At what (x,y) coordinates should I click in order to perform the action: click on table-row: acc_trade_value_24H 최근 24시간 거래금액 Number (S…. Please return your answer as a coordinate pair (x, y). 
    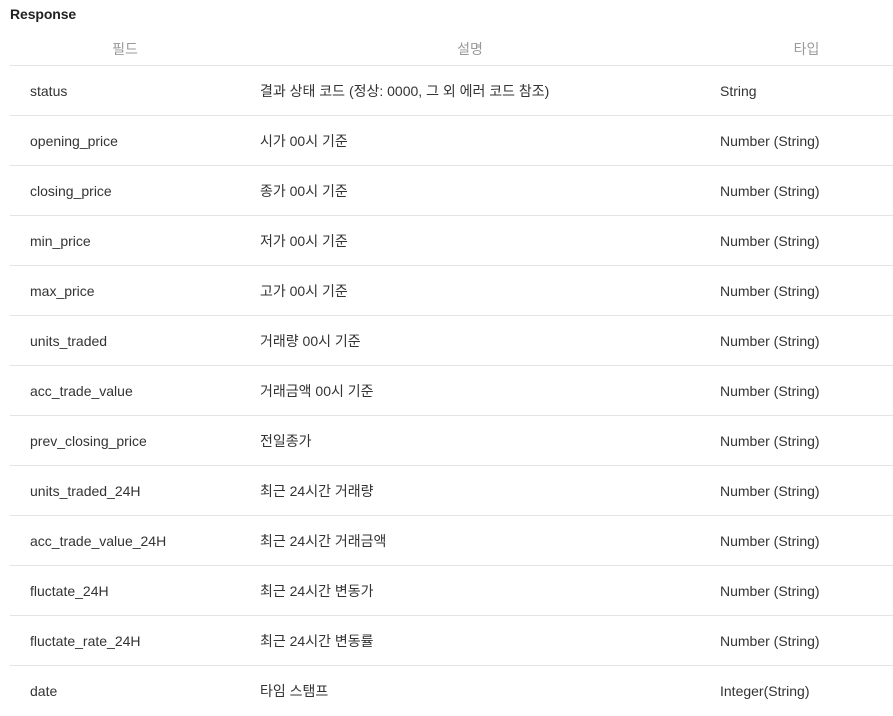
    Looking at the image, I should click on (451, 541).